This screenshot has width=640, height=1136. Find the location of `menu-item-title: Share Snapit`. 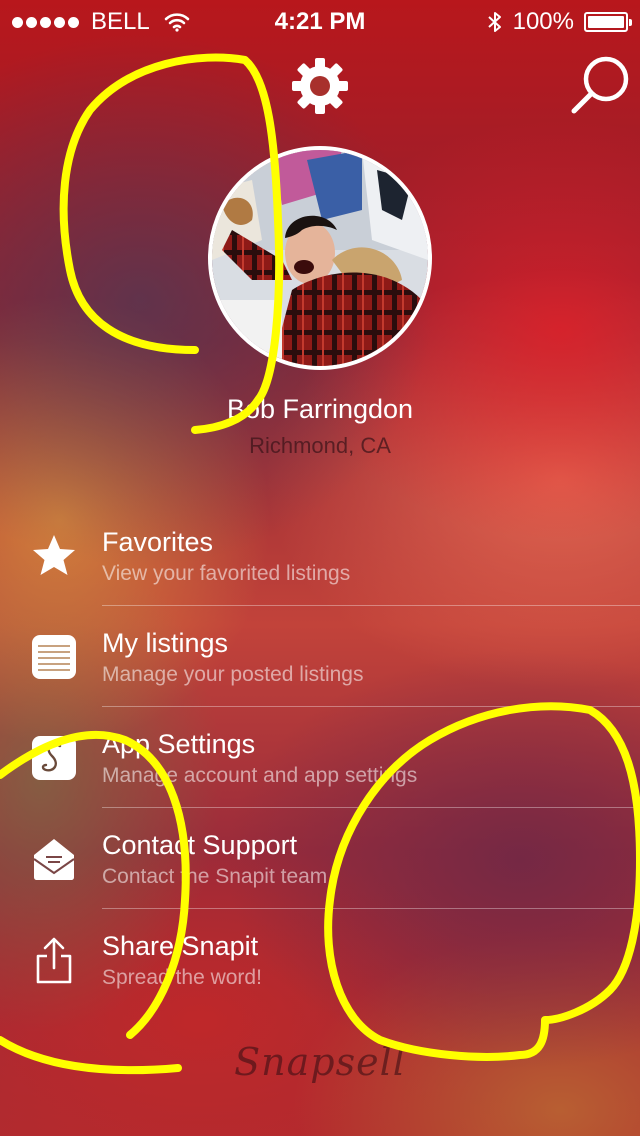

menu-item-title: Share Snapit is located at coordinates (180, 946).